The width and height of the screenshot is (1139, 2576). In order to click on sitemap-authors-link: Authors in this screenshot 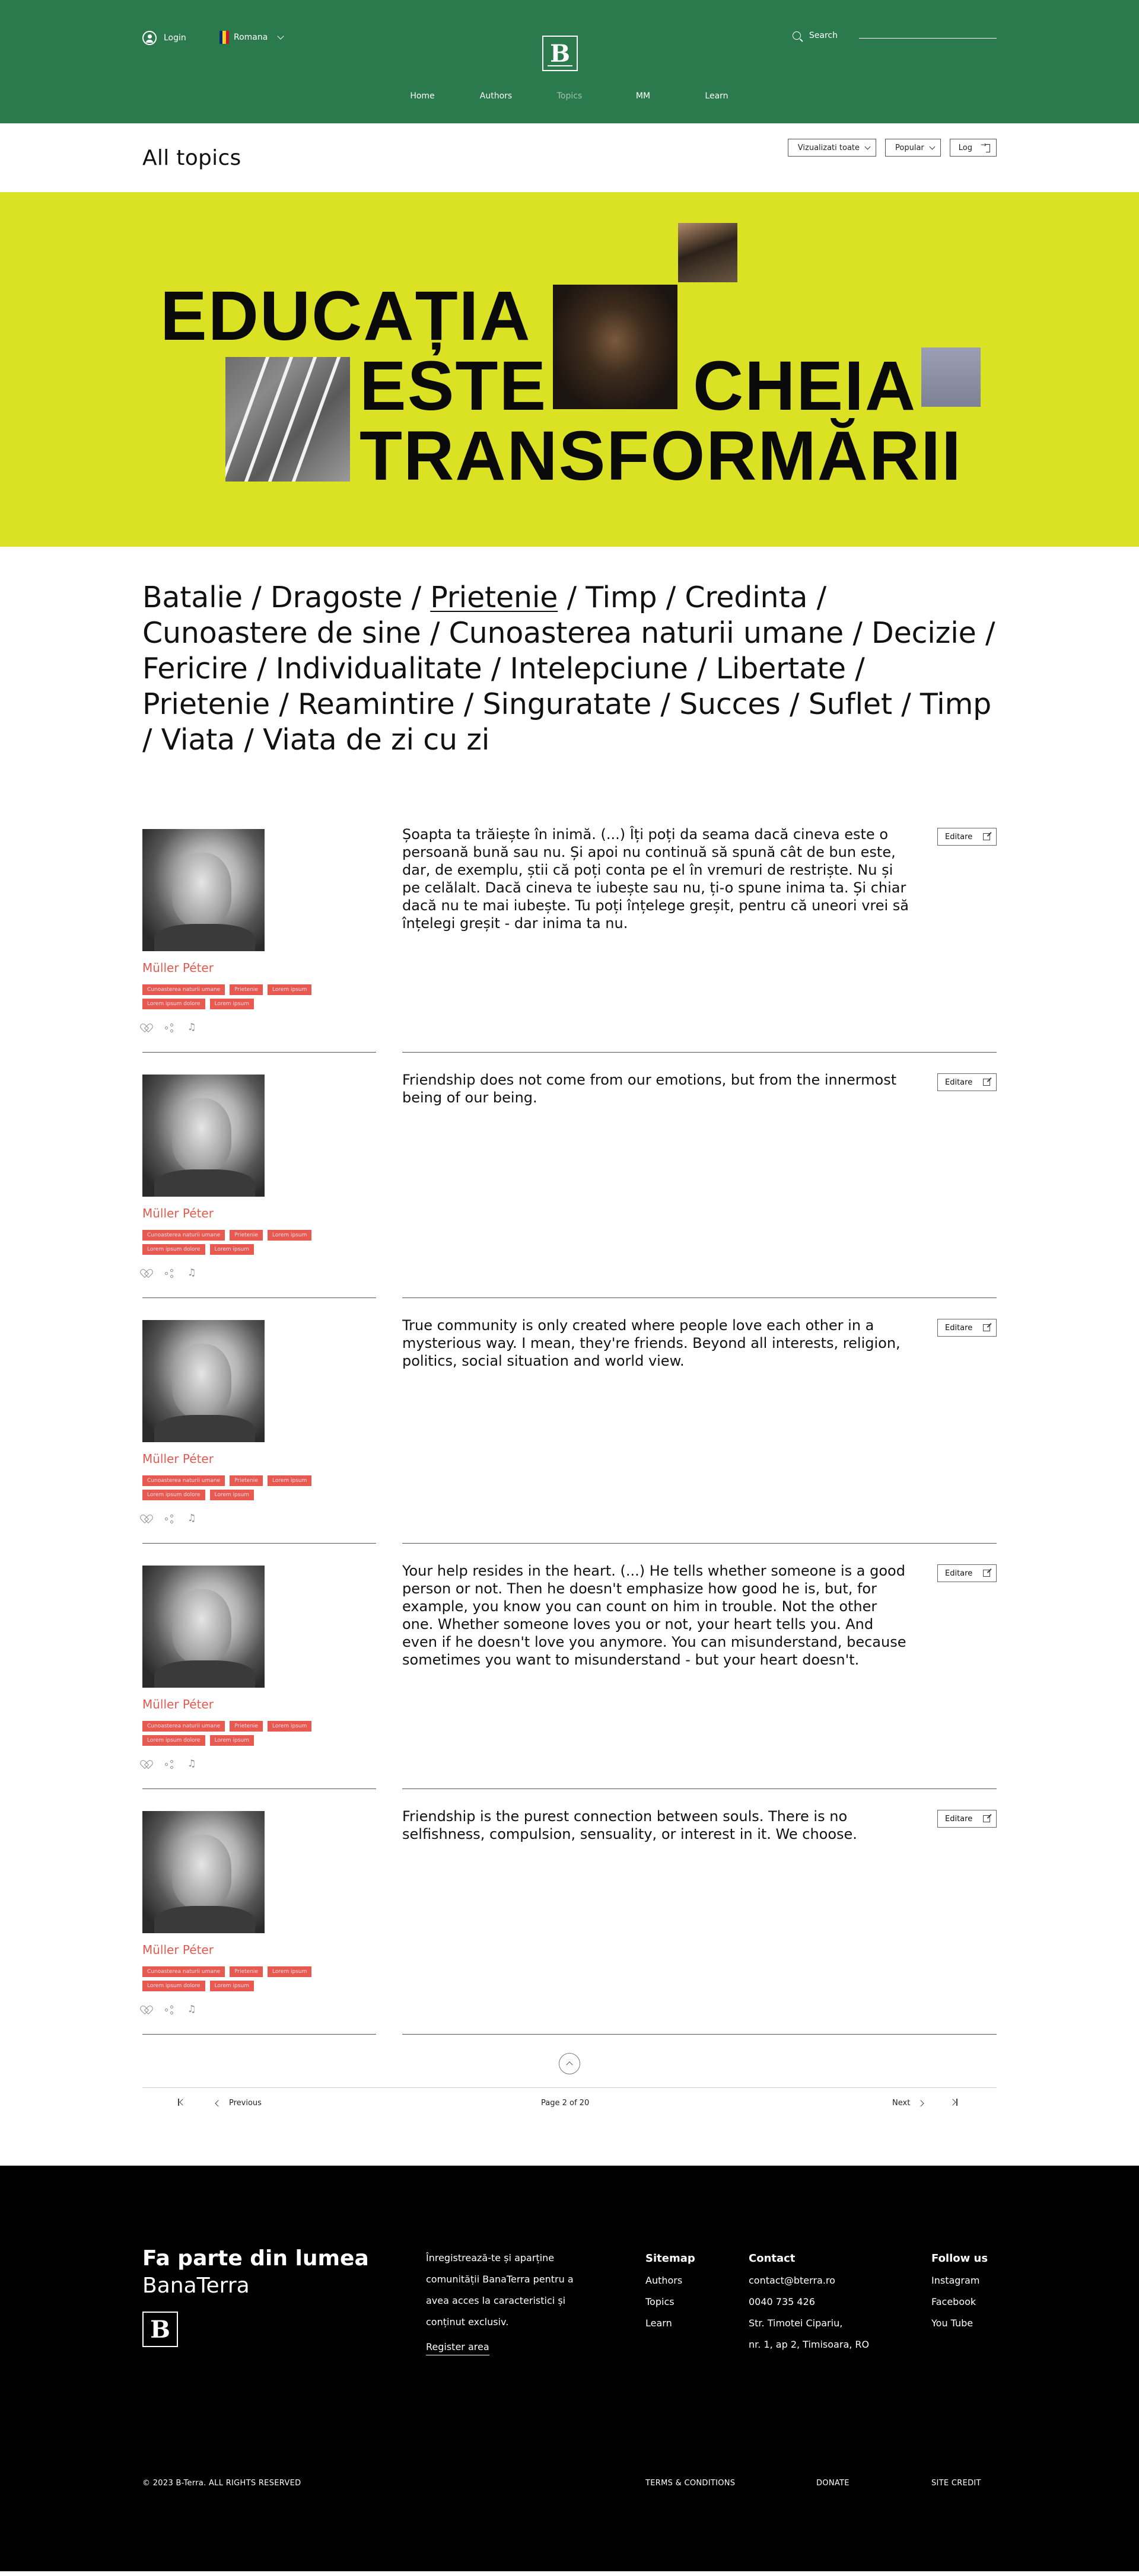, I will do `click(670, 2280)`.